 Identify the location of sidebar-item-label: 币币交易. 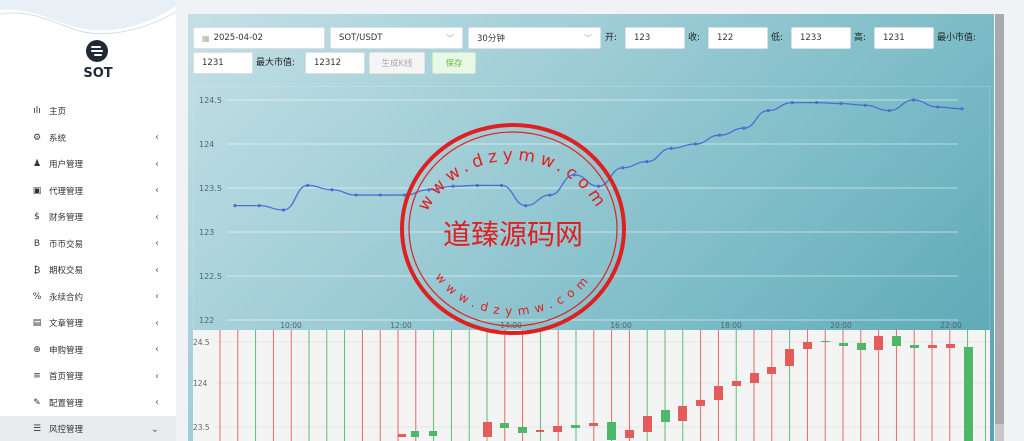
(66, 244).